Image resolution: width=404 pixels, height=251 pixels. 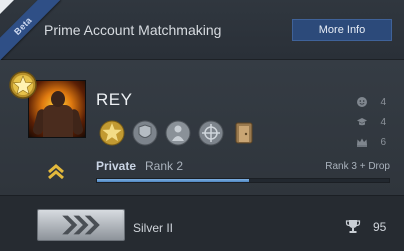 What do you see at coordinates (383, 122) in the screenshot?
I see `teacher-count: 4` at bounding box center [383, 122].